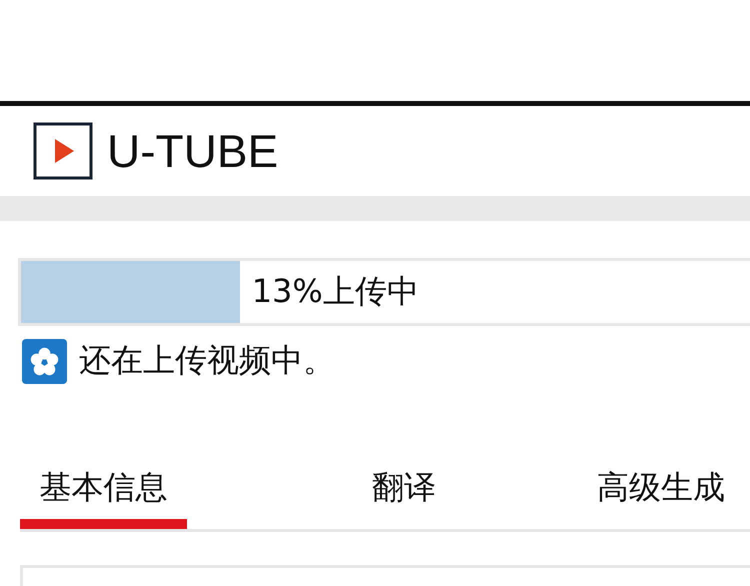  I want to click on progress-label: 13%上传中, so click(334, 291).